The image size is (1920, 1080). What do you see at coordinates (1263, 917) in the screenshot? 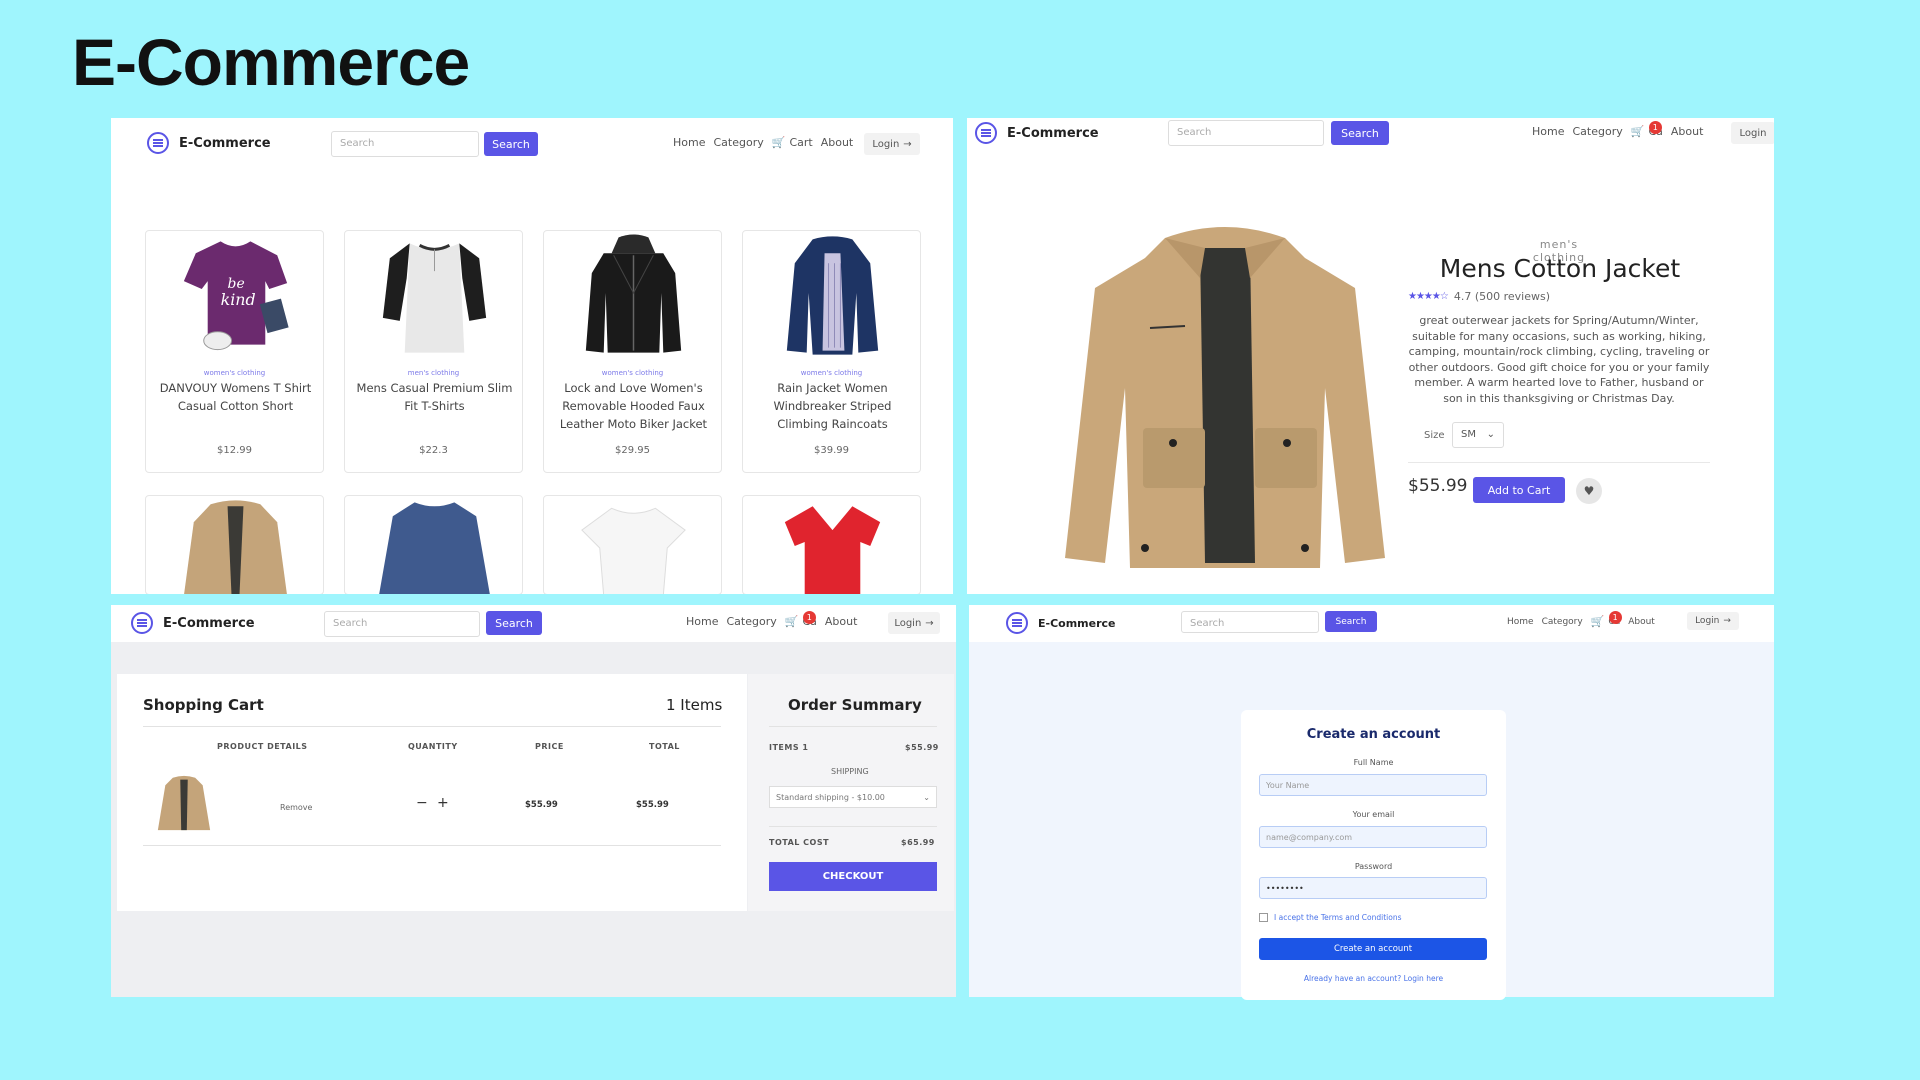
I see `checkbox` at bounding box center [1263, 917].